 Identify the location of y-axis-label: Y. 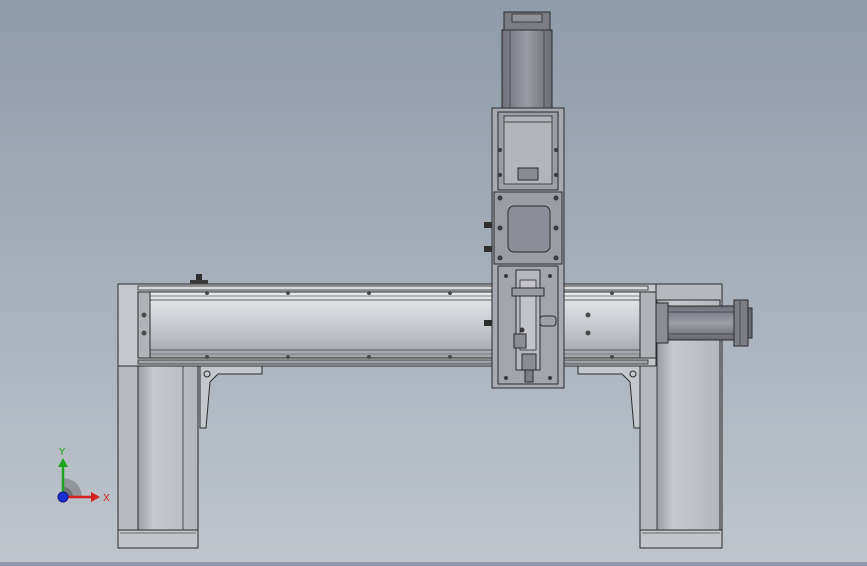
(62, 452).